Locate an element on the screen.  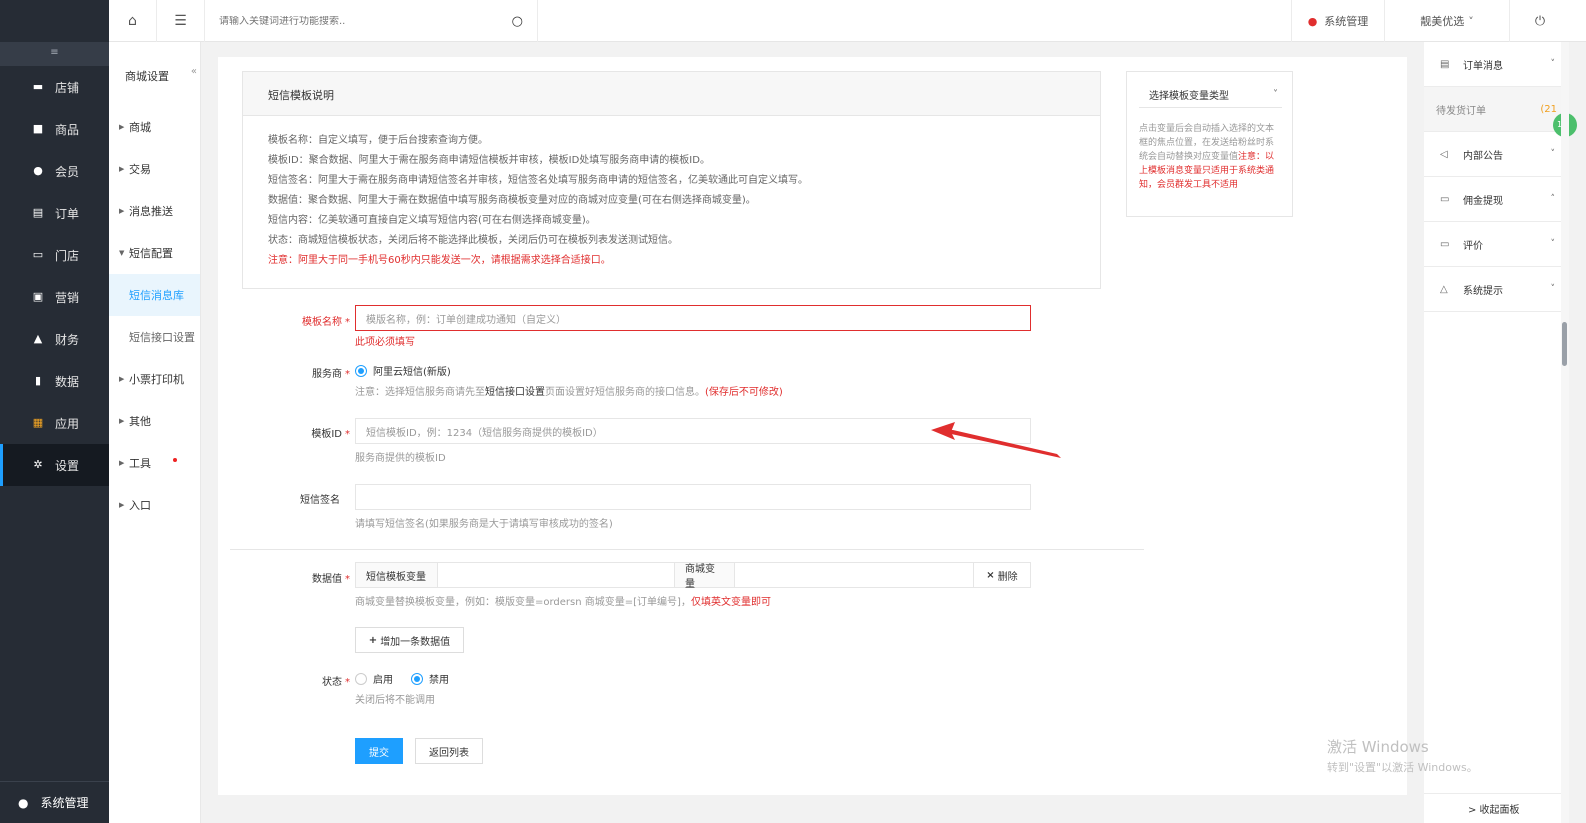
subnav-item-mall: ▶ 商城 is located at coordinates (154, 127).